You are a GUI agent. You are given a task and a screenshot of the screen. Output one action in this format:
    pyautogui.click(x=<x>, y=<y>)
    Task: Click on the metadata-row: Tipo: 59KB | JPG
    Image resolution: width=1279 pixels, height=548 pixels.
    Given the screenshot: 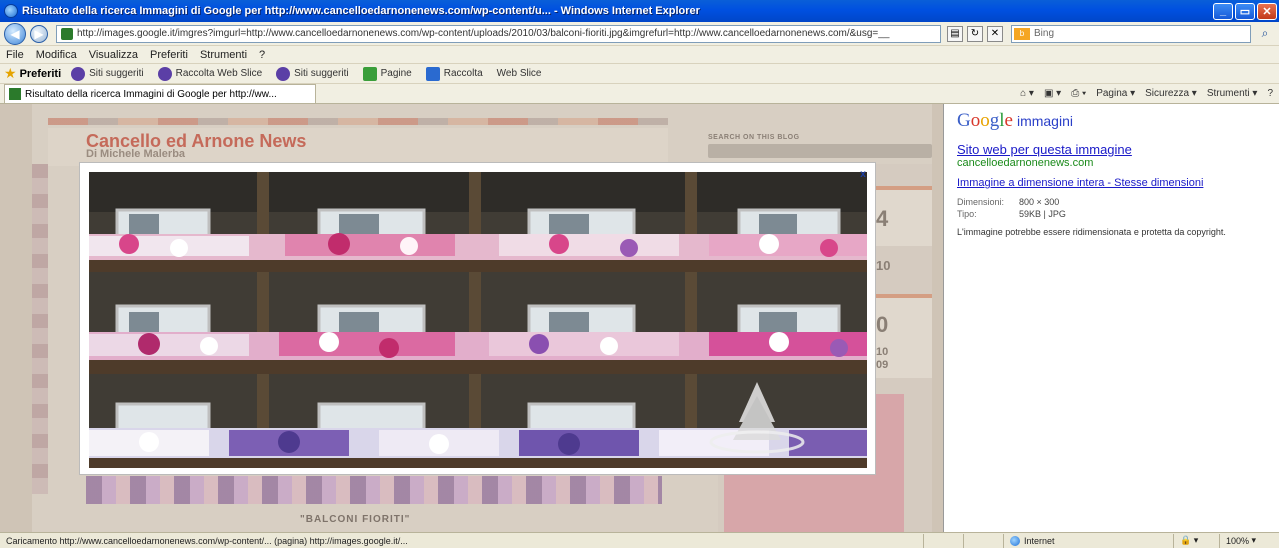 What is the action you would take?
    pyautogui.click(x=1118, y=214)
    